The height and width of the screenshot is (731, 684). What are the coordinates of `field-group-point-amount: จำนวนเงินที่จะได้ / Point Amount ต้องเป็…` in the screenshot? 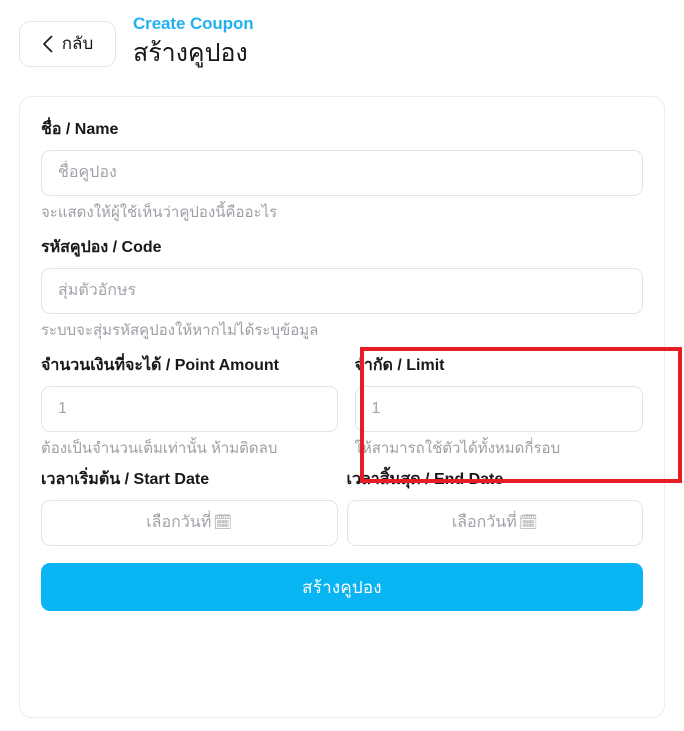 It's located at (189, 407).